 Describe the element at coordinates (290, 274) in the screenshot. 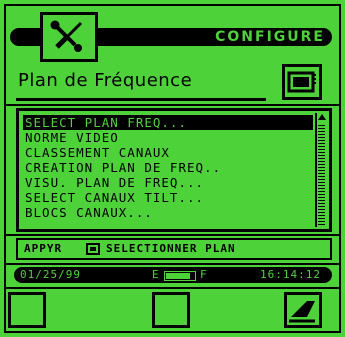

I see `status-time: 16:14:12` at that location.